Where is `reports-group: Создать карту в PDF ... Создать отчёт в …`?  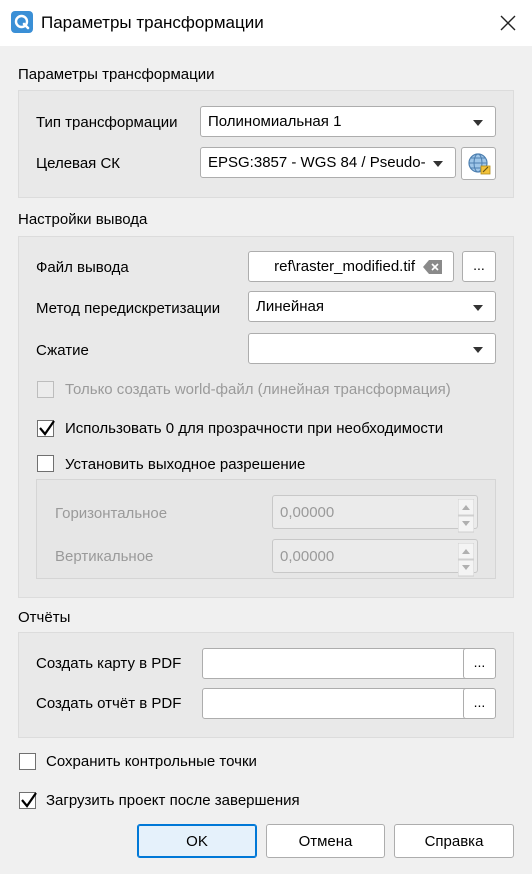 reports-group: Создать карту в PDF ... Создать отчёт в … is located at coordinates (266, 685).